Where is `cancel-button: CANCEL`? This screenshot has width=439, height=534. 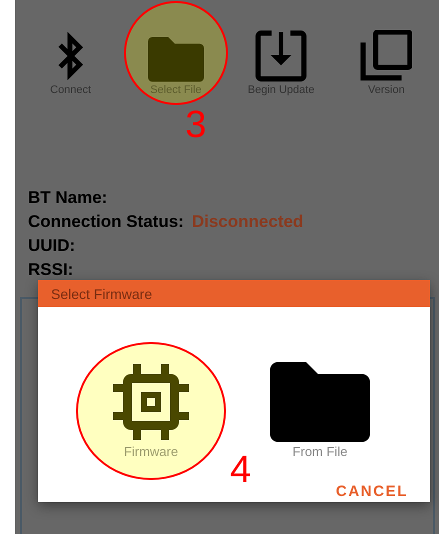
cancel-button: CANCEL is located at coordinates (372, 491).